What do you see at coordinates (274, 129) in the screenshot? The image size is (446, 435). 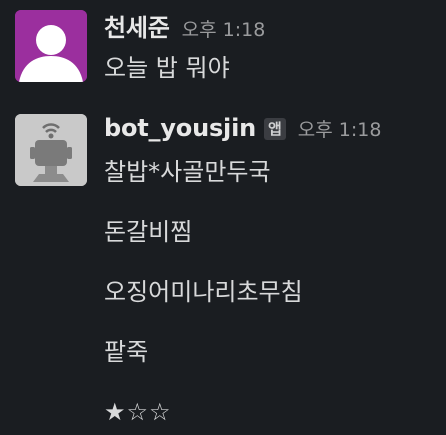 I see `app-badge: 앱` at bounding box center [274, 129].